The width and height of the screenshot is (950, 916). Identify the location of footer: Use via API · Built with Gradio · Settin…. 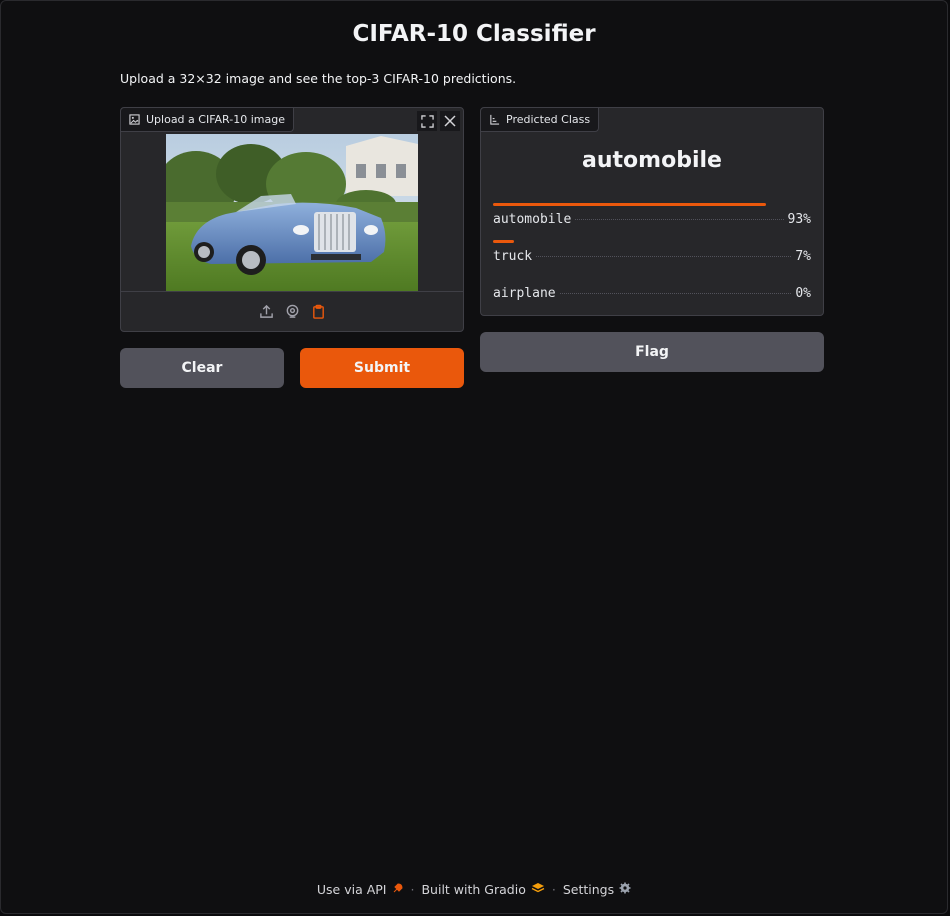
(474, 889).